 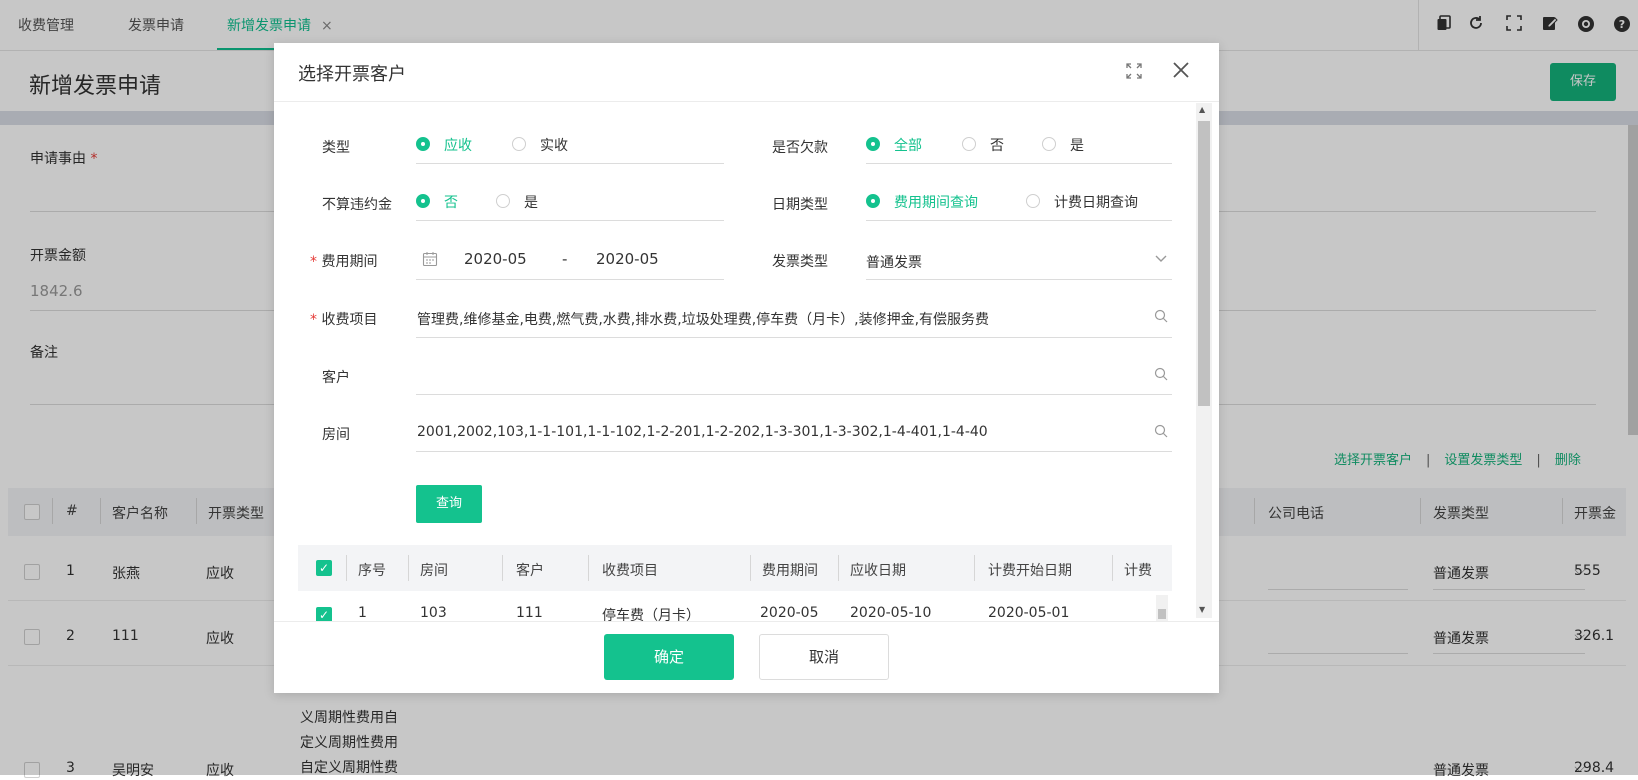 What do you see at coordinates (627, 259) in the screenshot?
I see `period-end-input: 2020-05` at bounding box center [627, 259].